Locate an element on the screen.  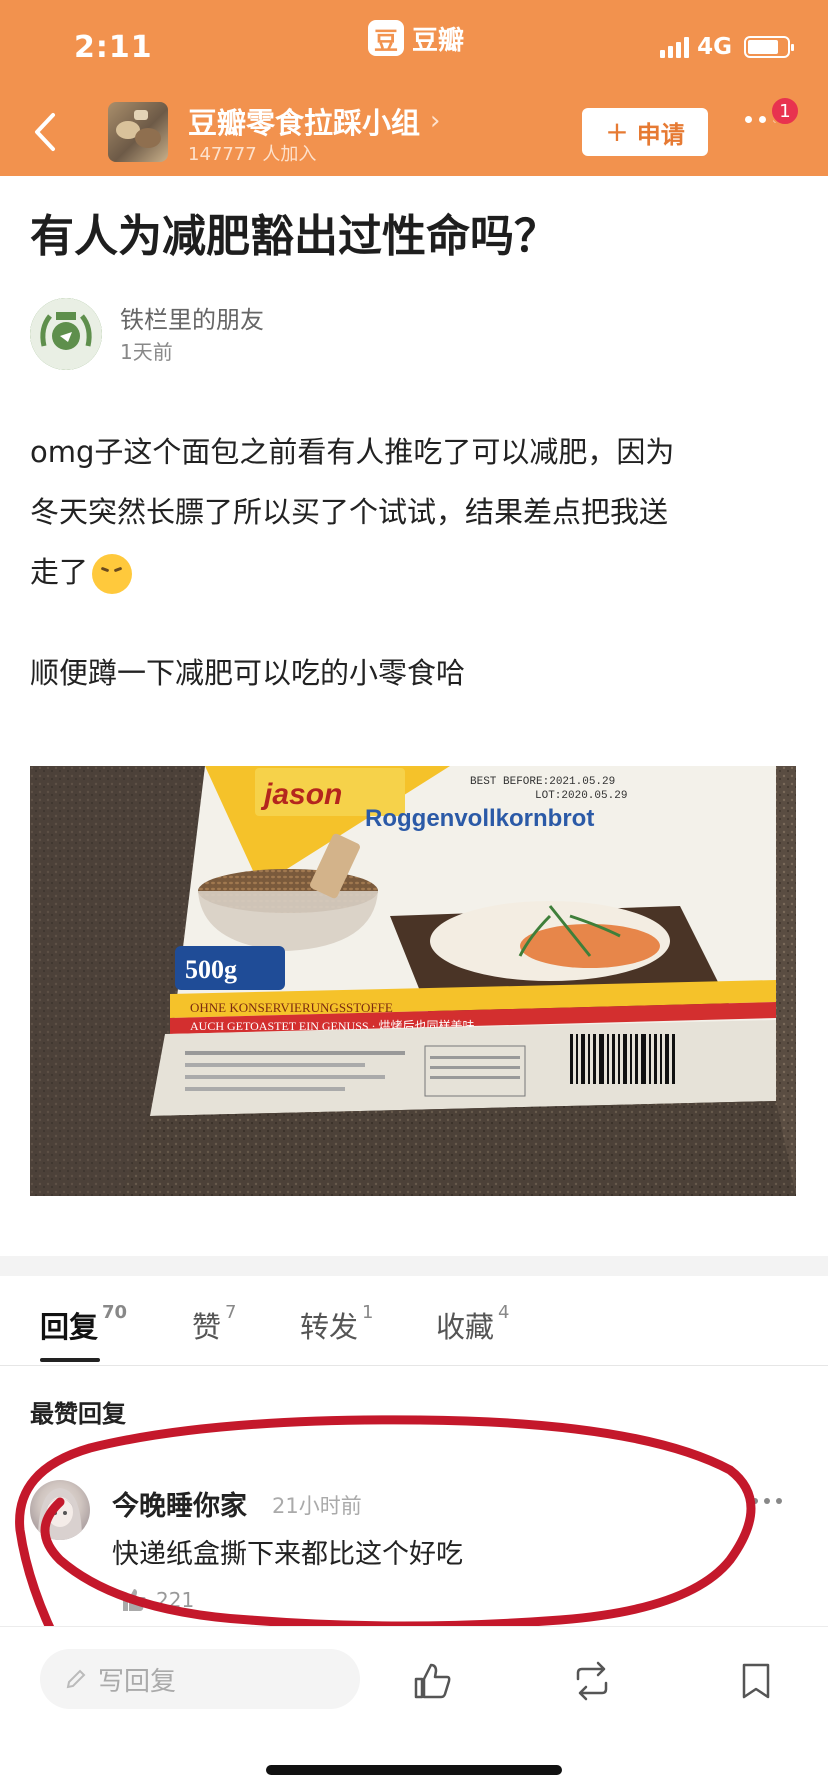
comment-username: 今晚睡你家 is located at coordinates (179, 1503).